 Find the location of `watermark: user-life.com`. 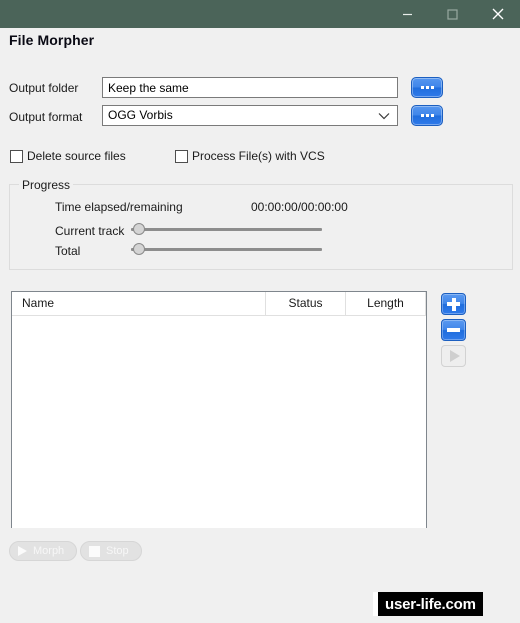

watermark: user-life.com is located at coordinates (428, 604).